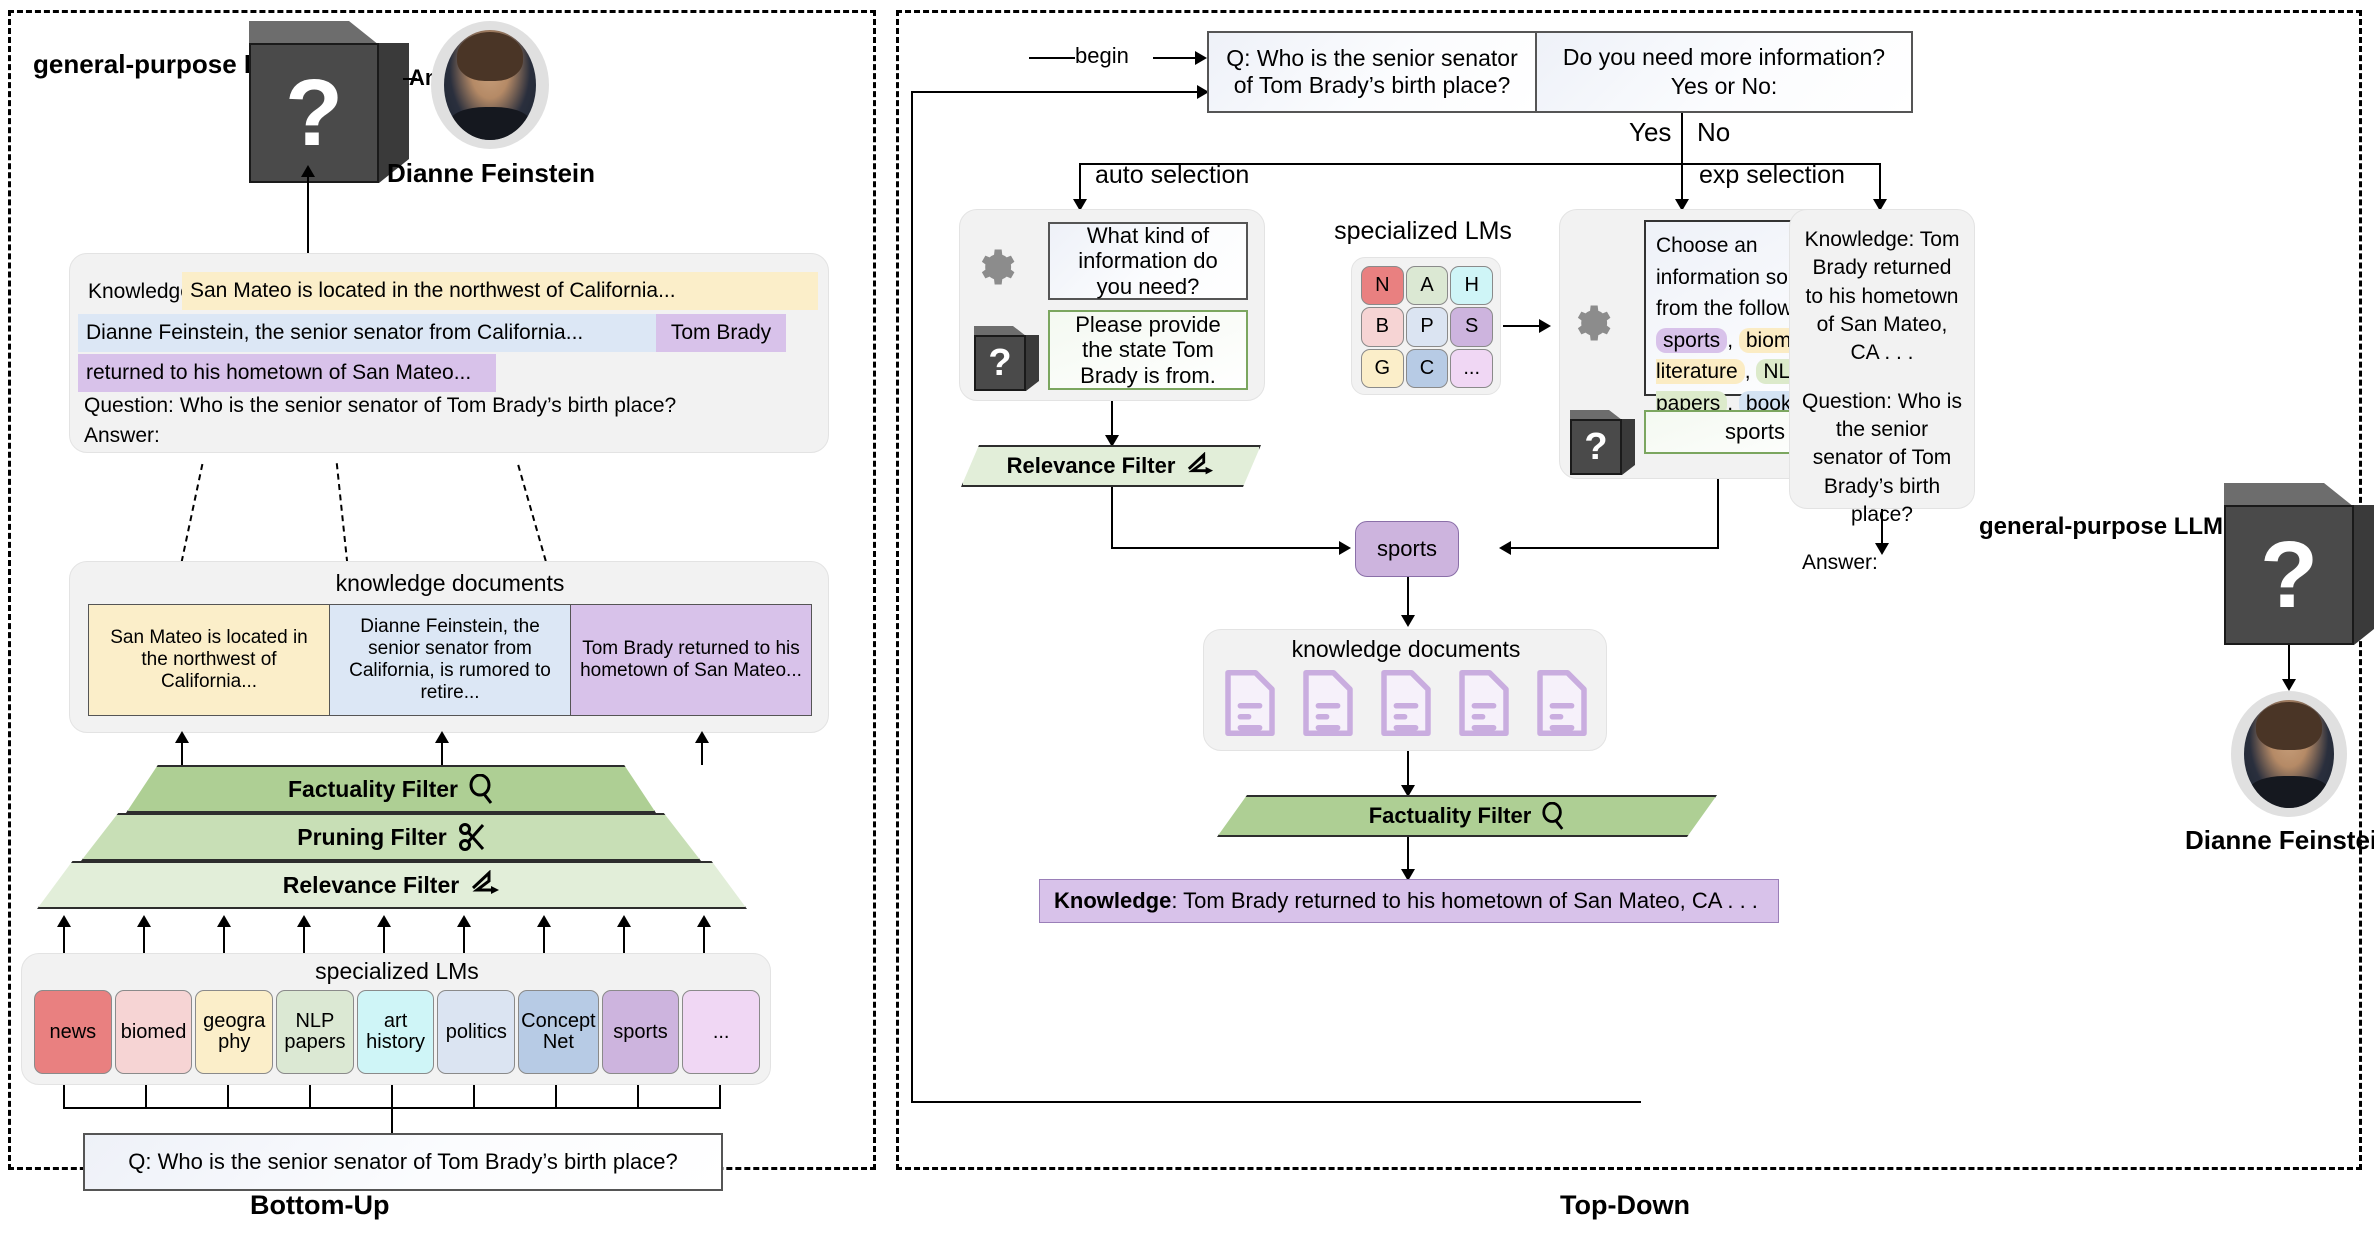  Describe the element at coordinates (1423, 231) in the screenshot. I see `right-specialized-lms-title: specialized LMs` at that location.